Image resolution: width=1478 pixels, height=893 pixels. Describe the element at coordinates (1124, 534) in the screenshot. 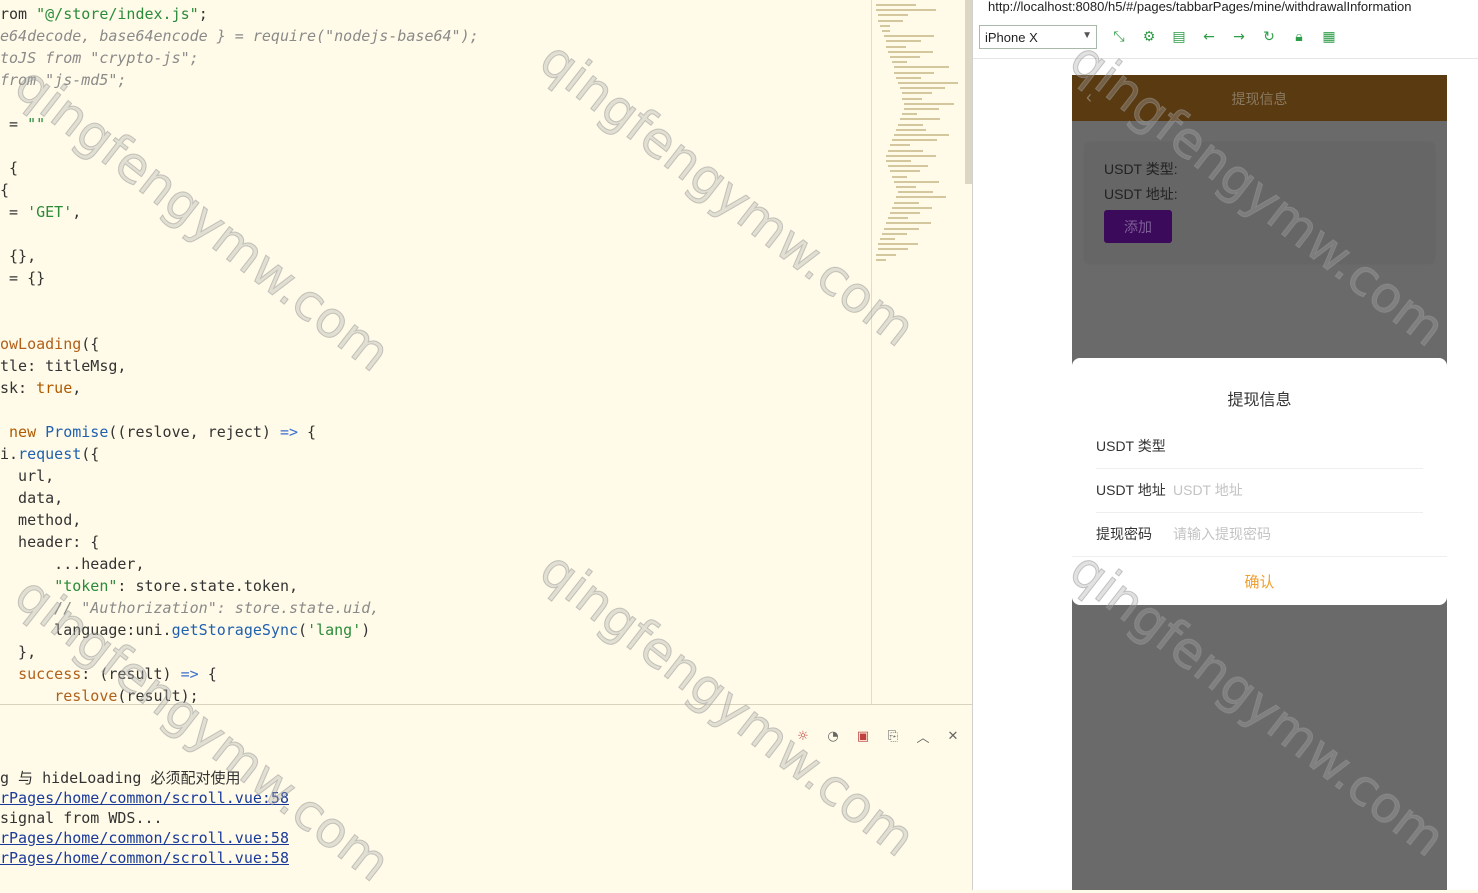

I see `withdraw-password-field-label: 提现密码` at that location.